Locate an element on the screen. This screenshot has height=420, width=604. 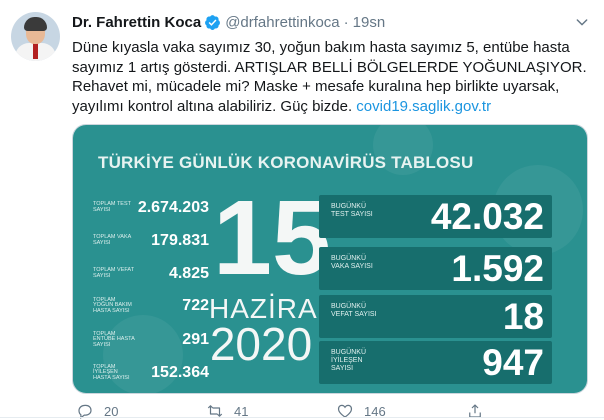
today-value: 18 is located at coordinates (523, 316).